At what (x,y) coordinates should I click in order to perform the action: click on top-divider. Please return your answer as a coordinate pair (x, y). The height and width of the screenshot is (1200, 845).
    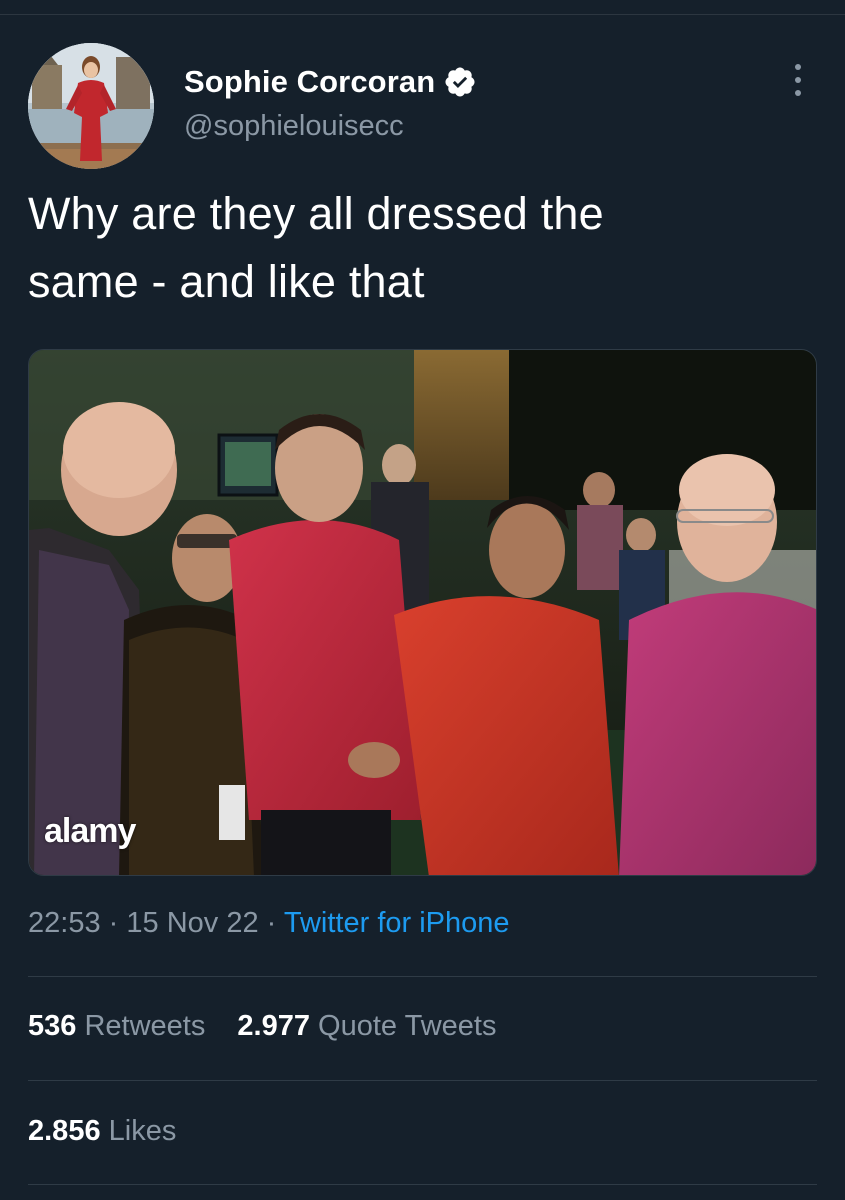
    Looking at the image, I should click on (422, 14).